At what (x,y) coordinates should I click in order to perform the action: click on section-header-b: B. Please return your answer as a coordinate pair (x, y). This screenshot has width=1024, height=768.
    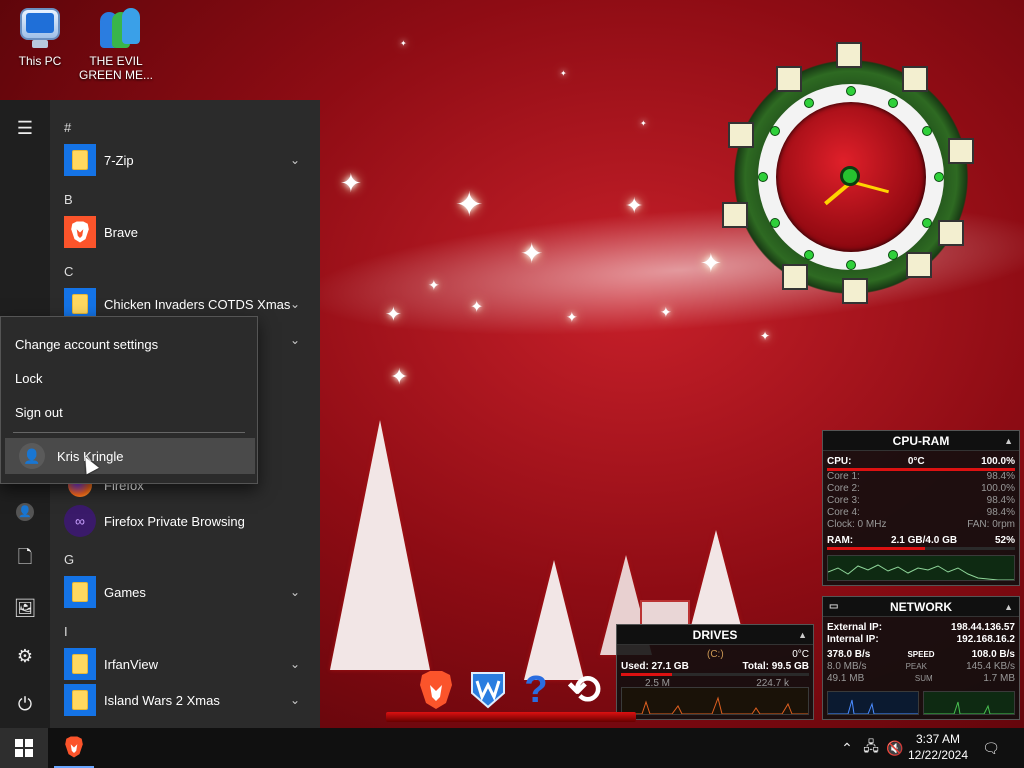
    Looking at the image, I should click on (68, 199).